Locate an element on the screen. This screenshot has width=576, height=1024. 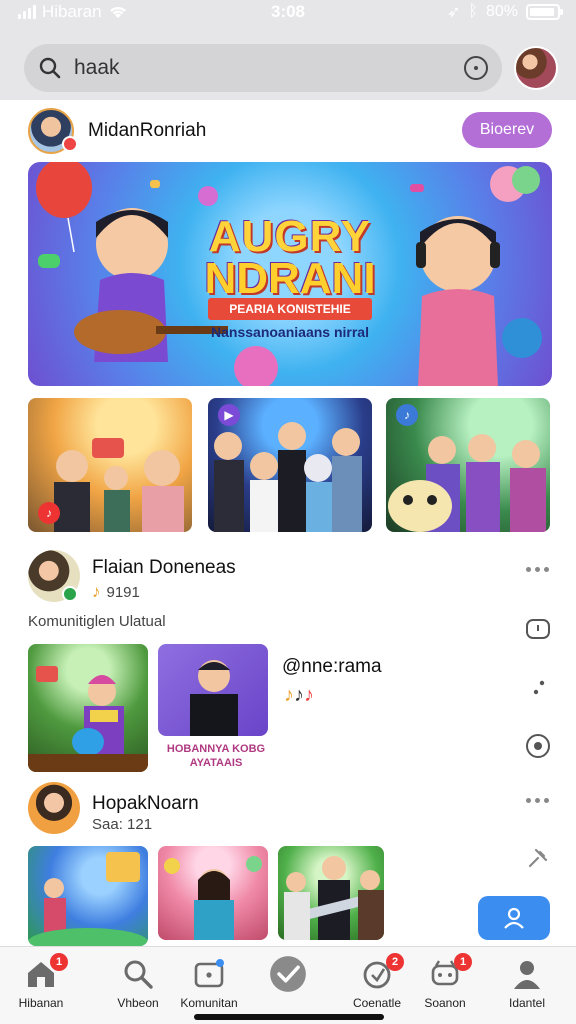
media-caption: HOBANNYA KOBGAYATAAIS is located at coordinates (216, 756).